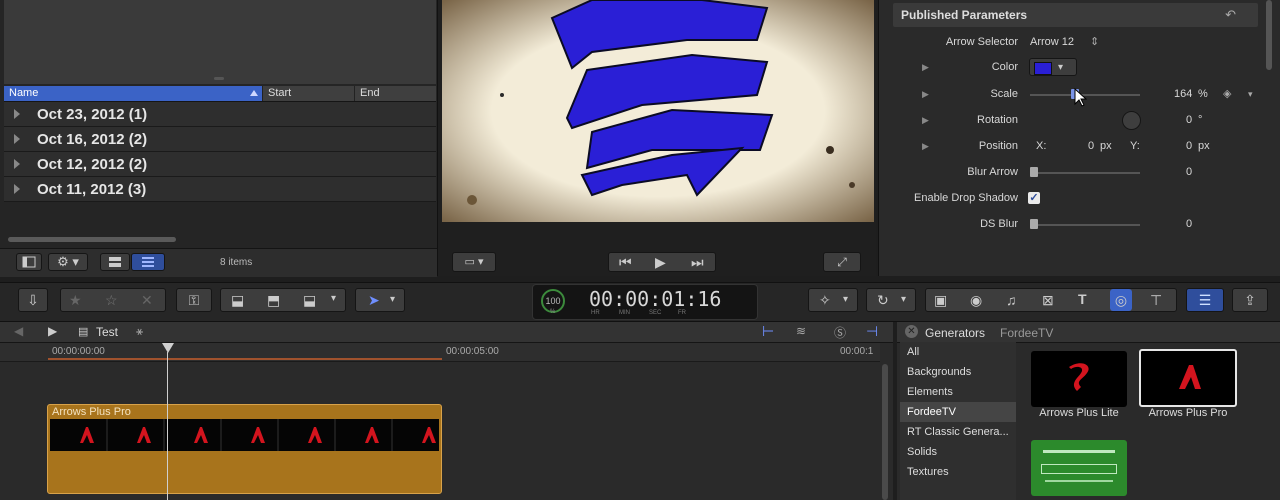 The width and height of the screenshot is (1280, 500). Describe the element at coordinates (658, 111) in the screenshot. I see `viewer-canvas` at that location.